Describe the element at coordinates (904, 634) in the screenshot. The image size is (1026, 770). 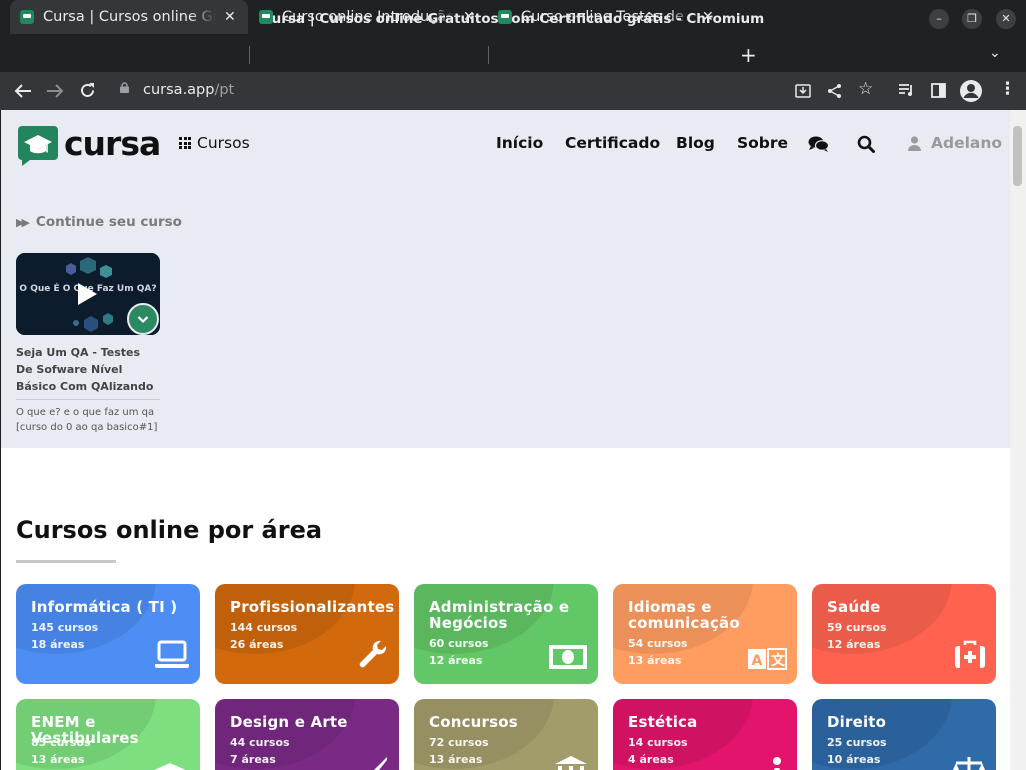
I see `area-card: Saúde 59 cursos 12 áreas` at that location.